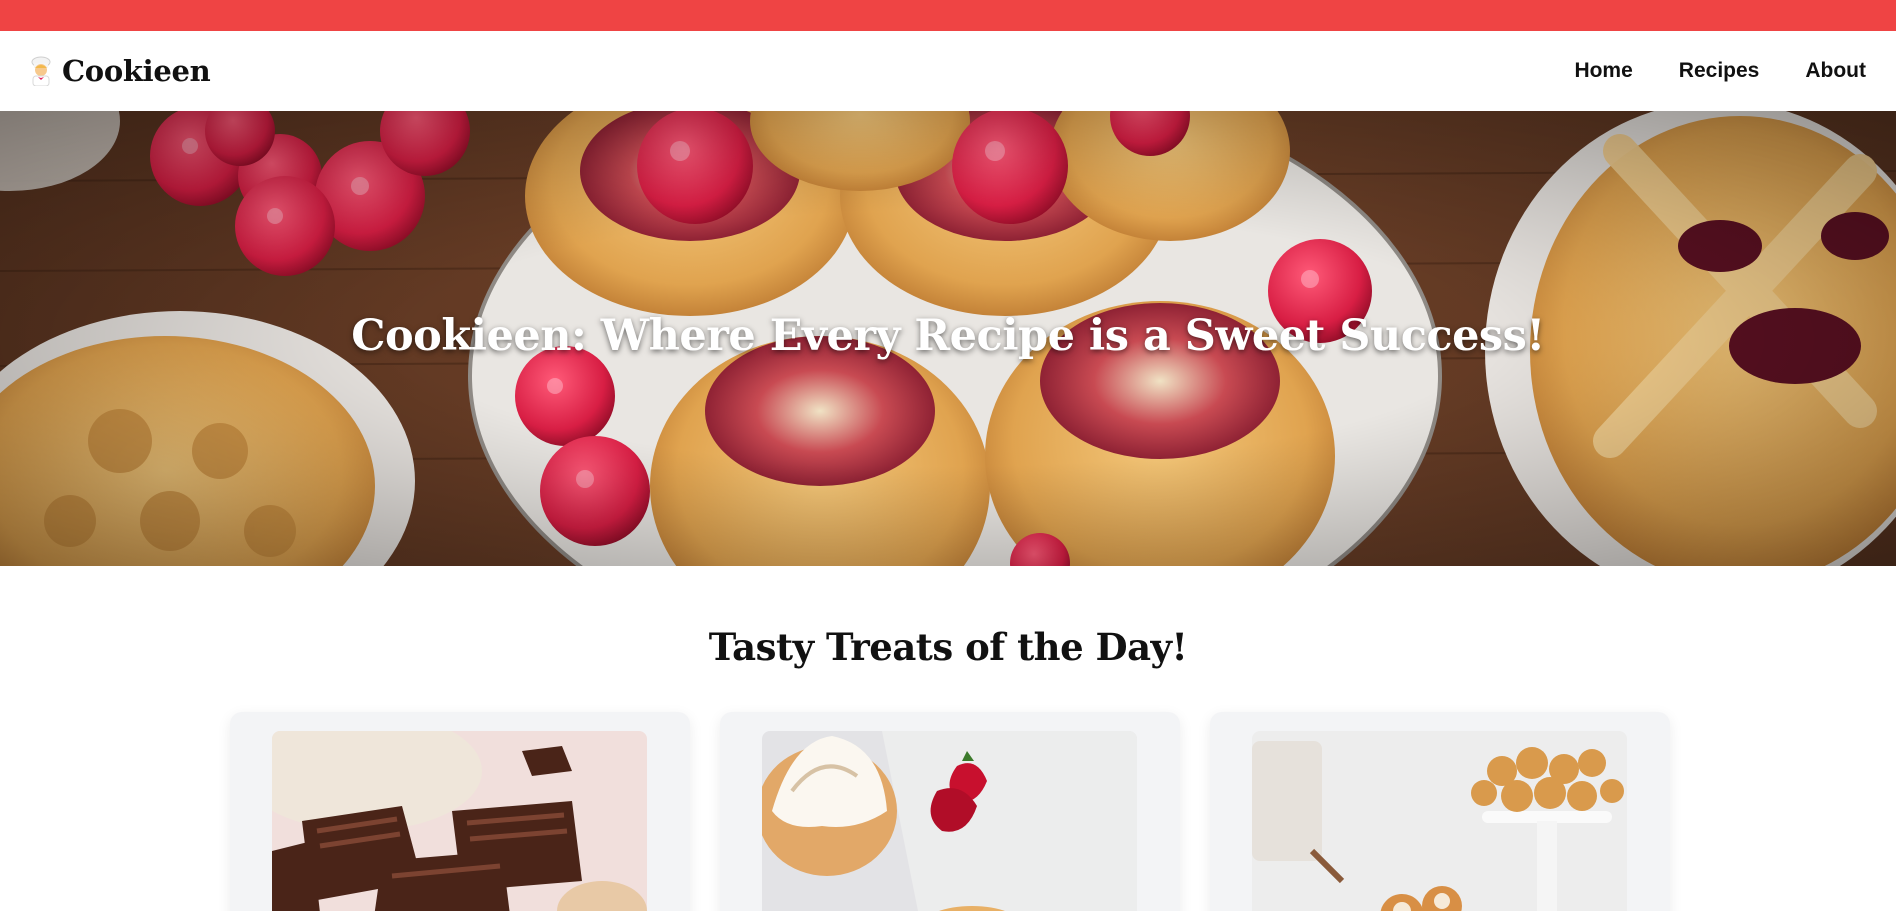 The height and width of the screenshot is (911, 1896). Describe the element at coordinates (948, 647) in the screenshot. I see `section-title: Tasty Treats of the Day!` at that location.